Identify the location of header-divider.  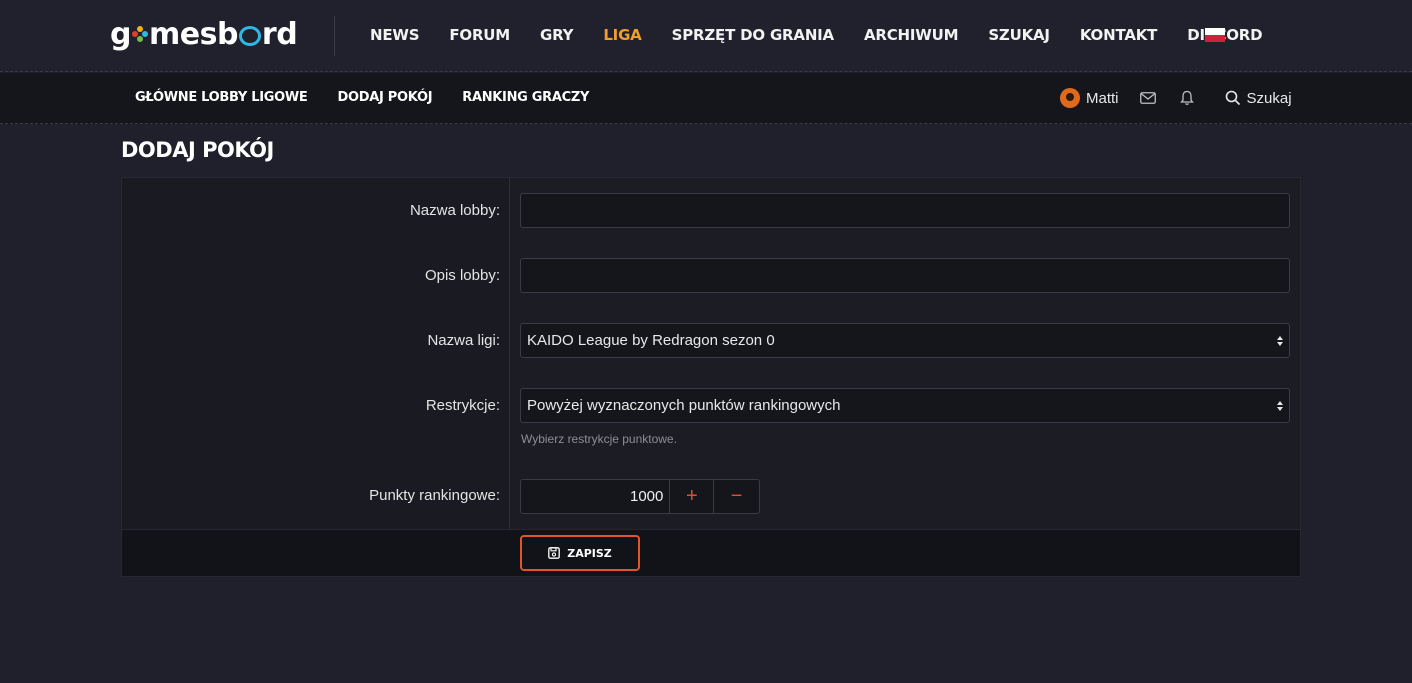
(334, 36).